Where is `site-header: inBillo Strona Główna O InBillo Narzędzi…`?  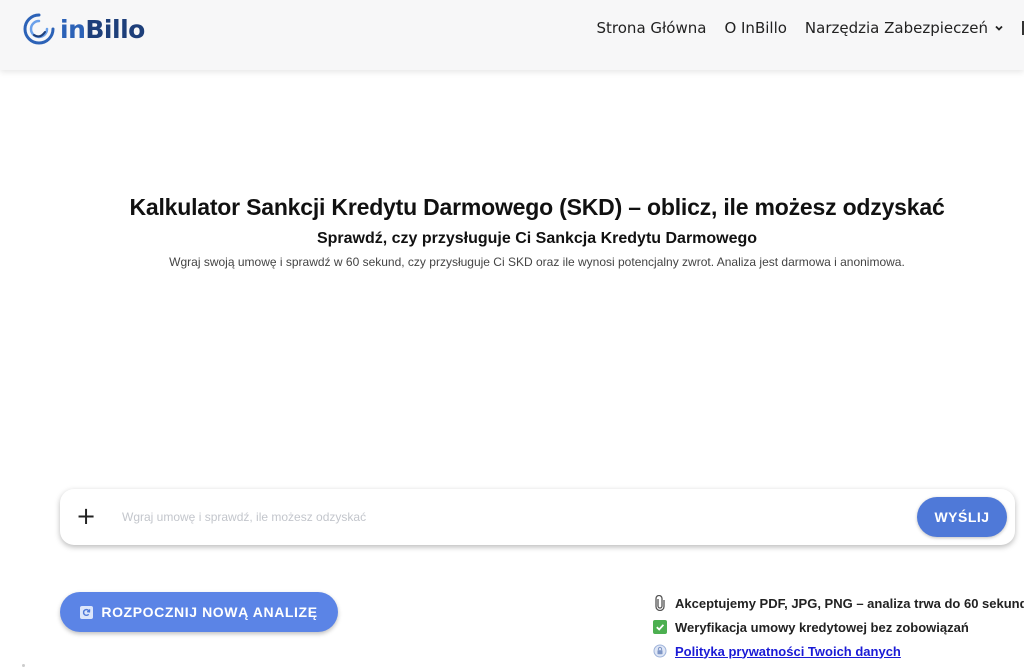
site-header: inBillo Strona Główna O InBillo Narzędzi… is located at coordinates (512, 35).